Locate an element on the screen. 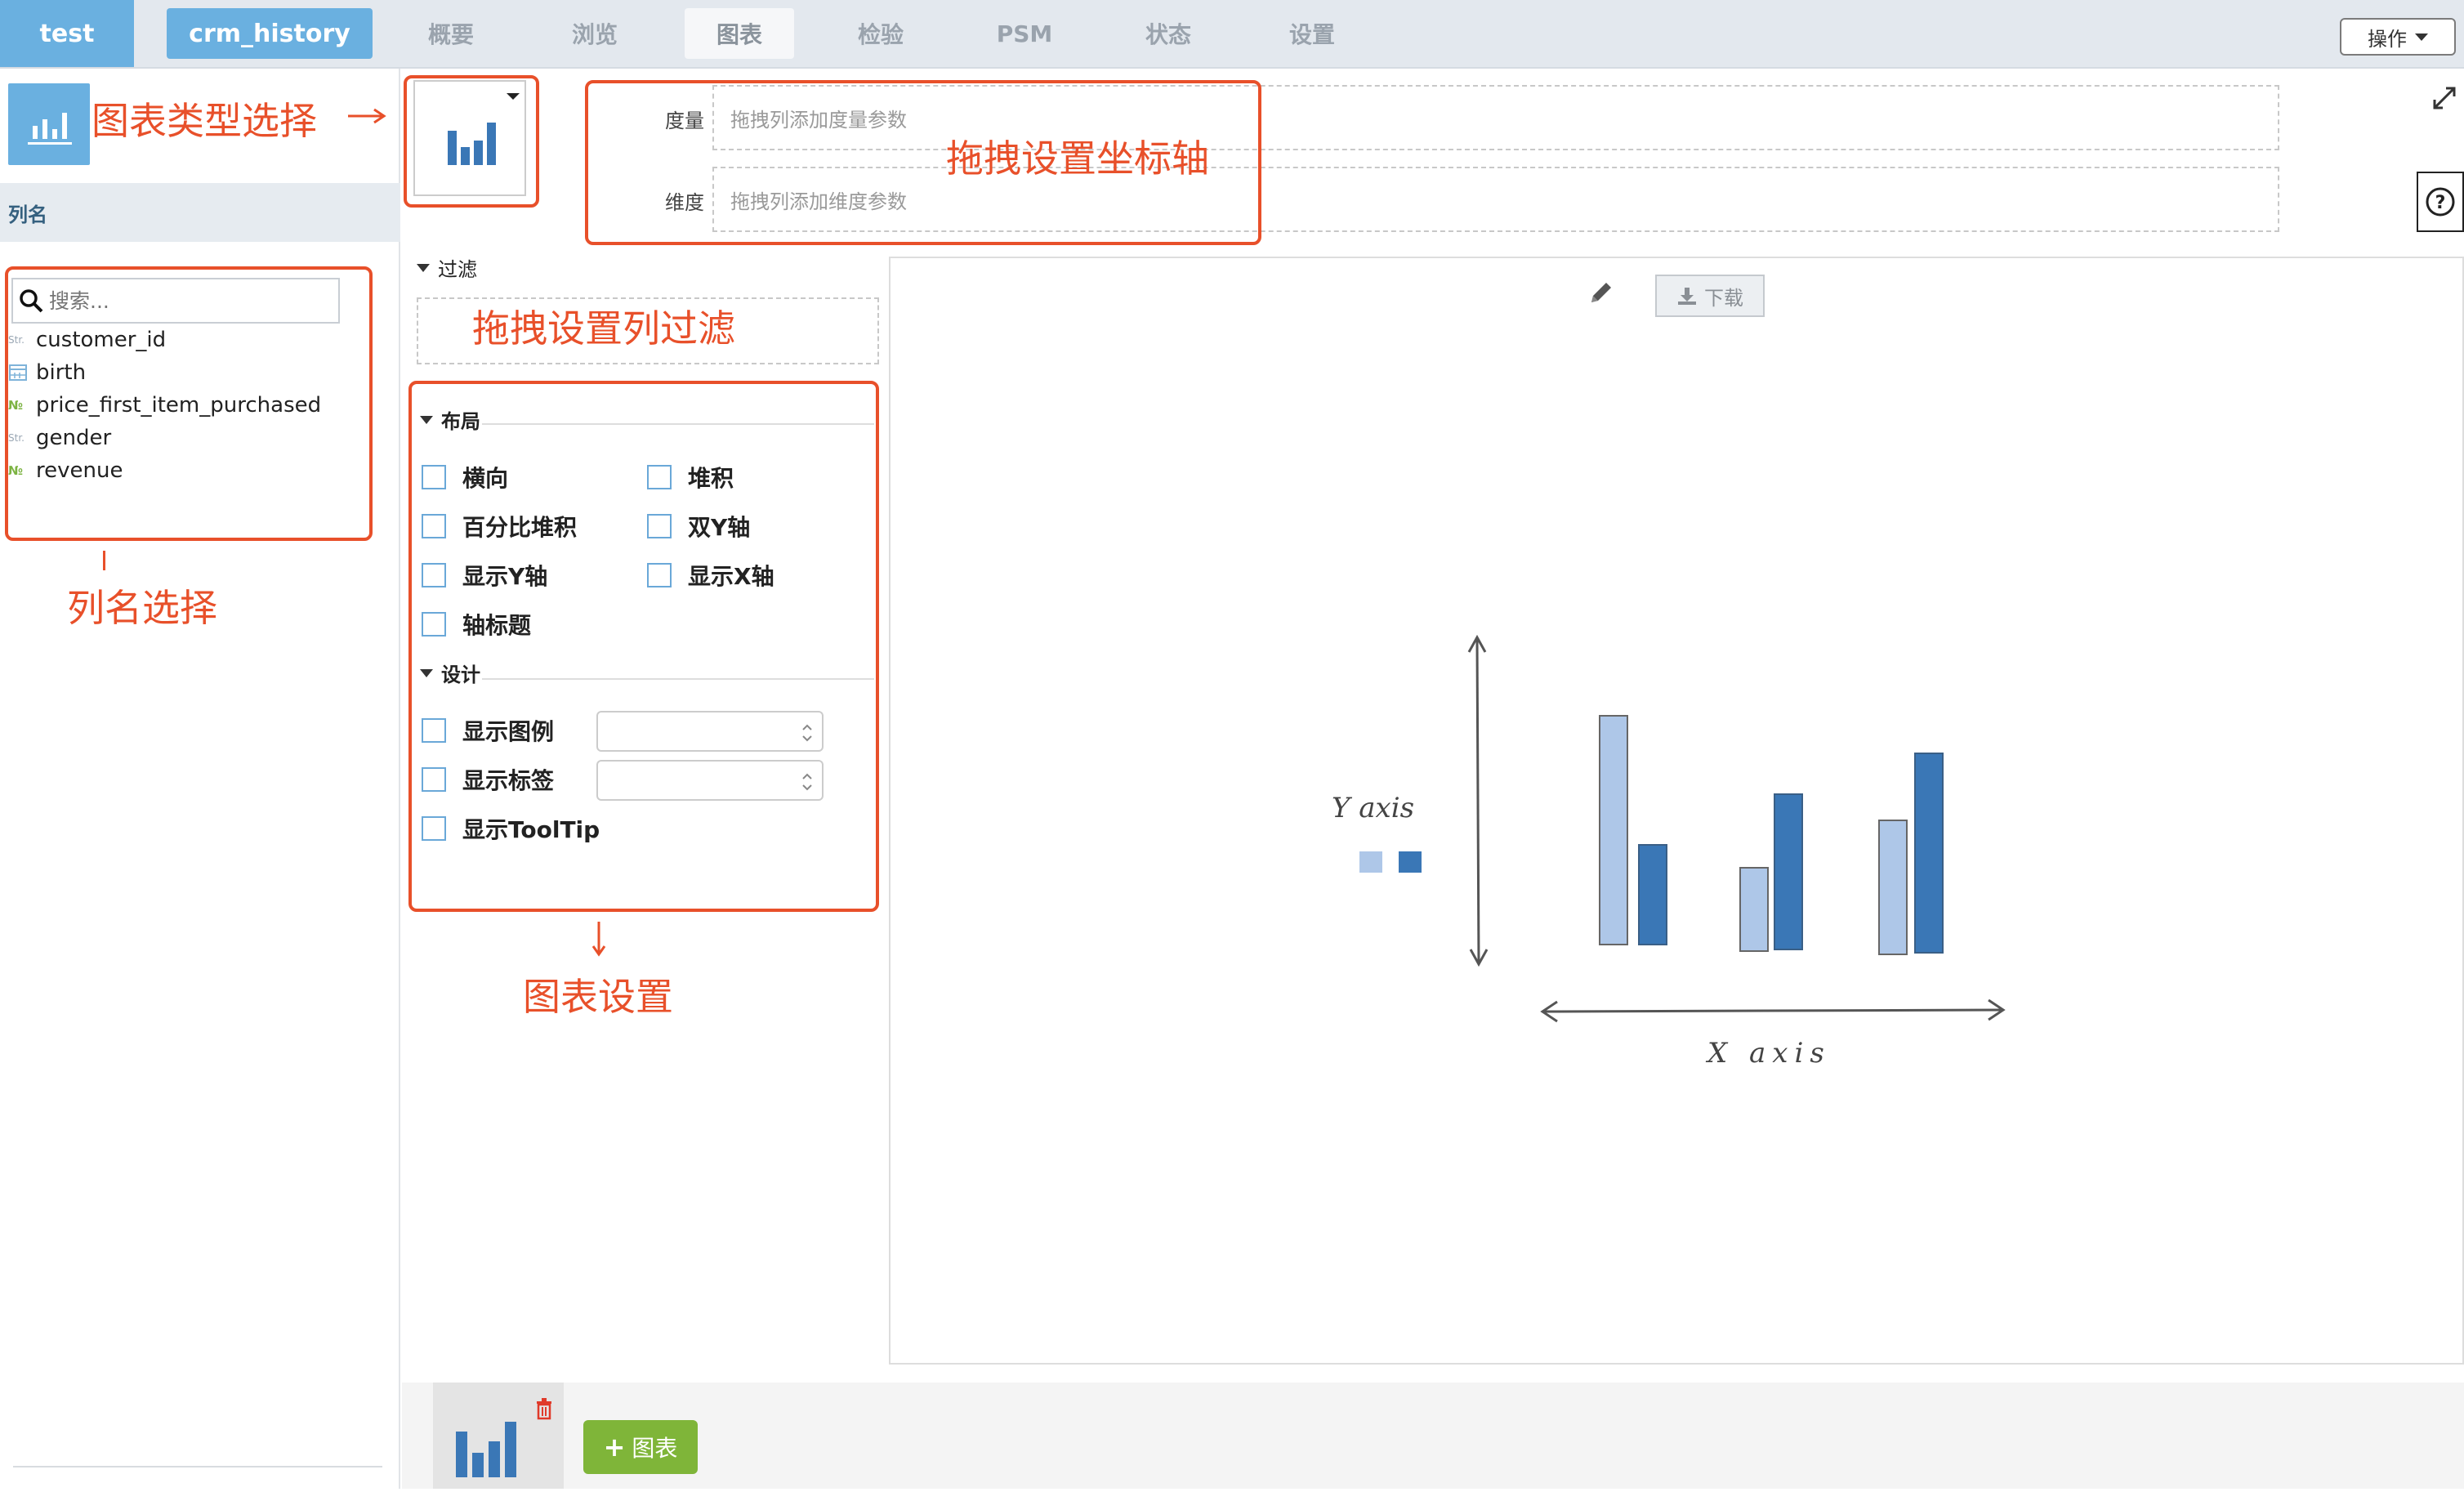 The image size is (2464, 1492). download-icon is located at coordinates (1687, 297).